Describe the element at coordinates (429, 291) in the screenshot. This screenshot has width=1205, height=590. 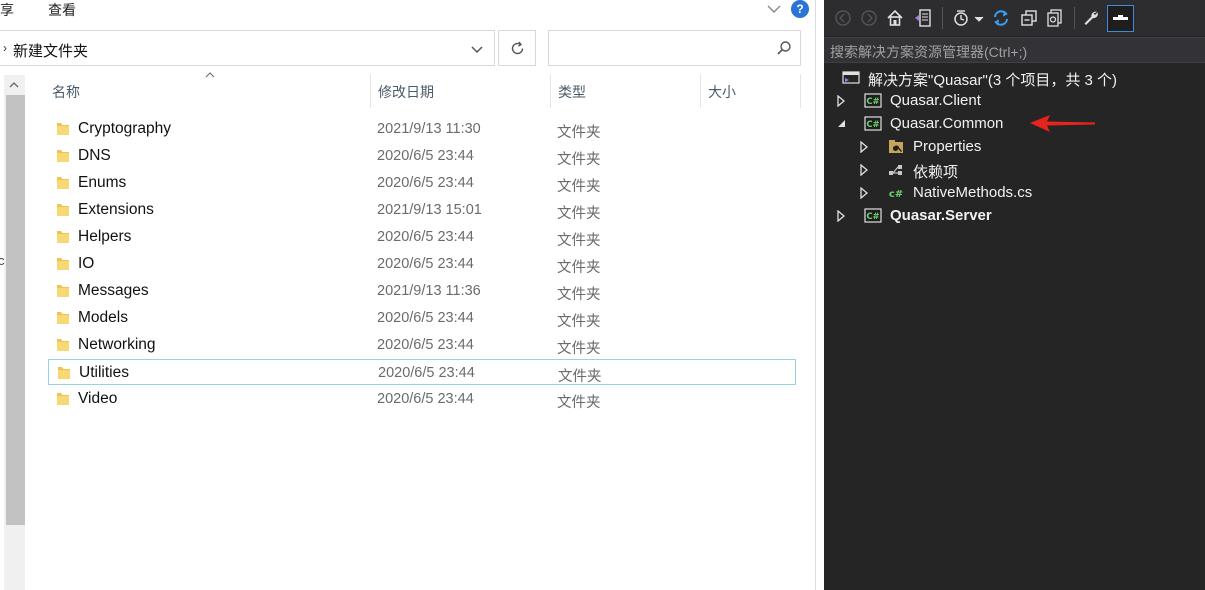
I see `file-date-modified: 2021/9/13 11:36` at that location.